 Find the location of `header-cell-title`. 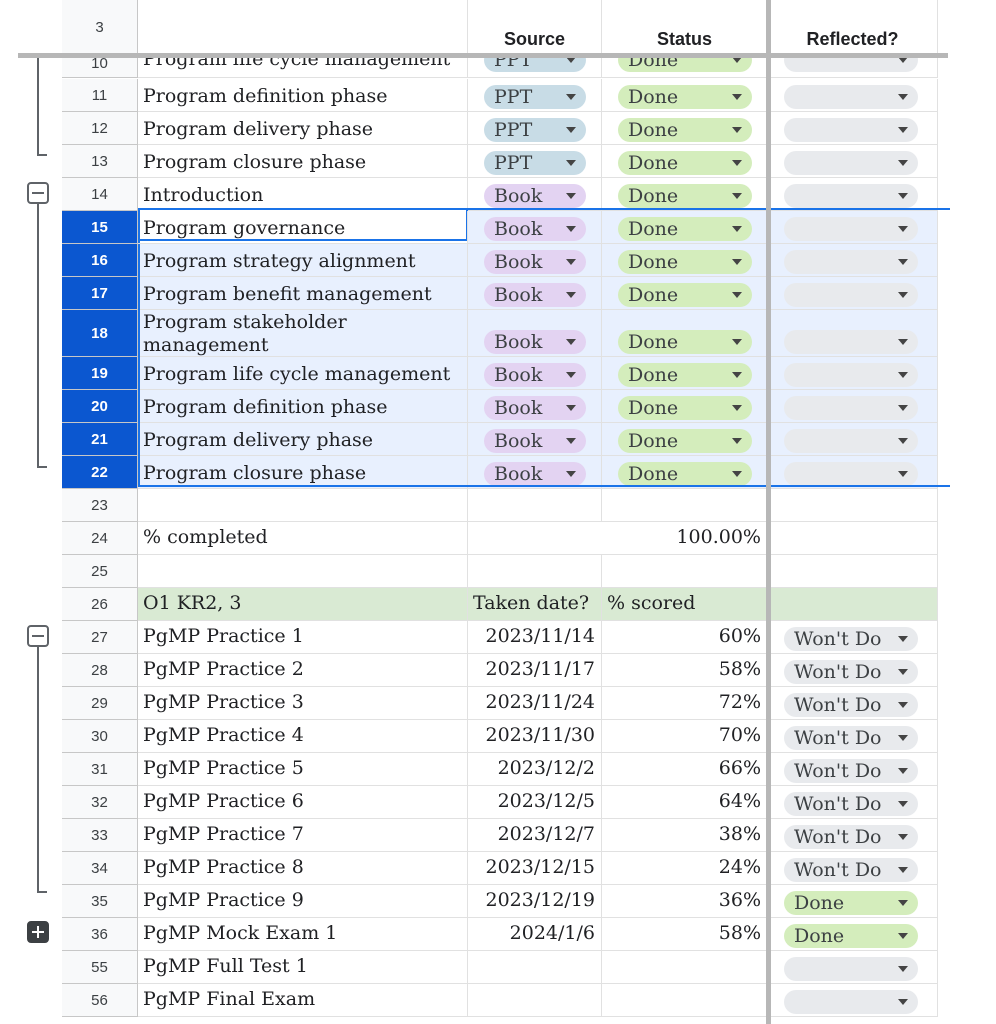

header-cell-title is located at coordinates (303, 27).